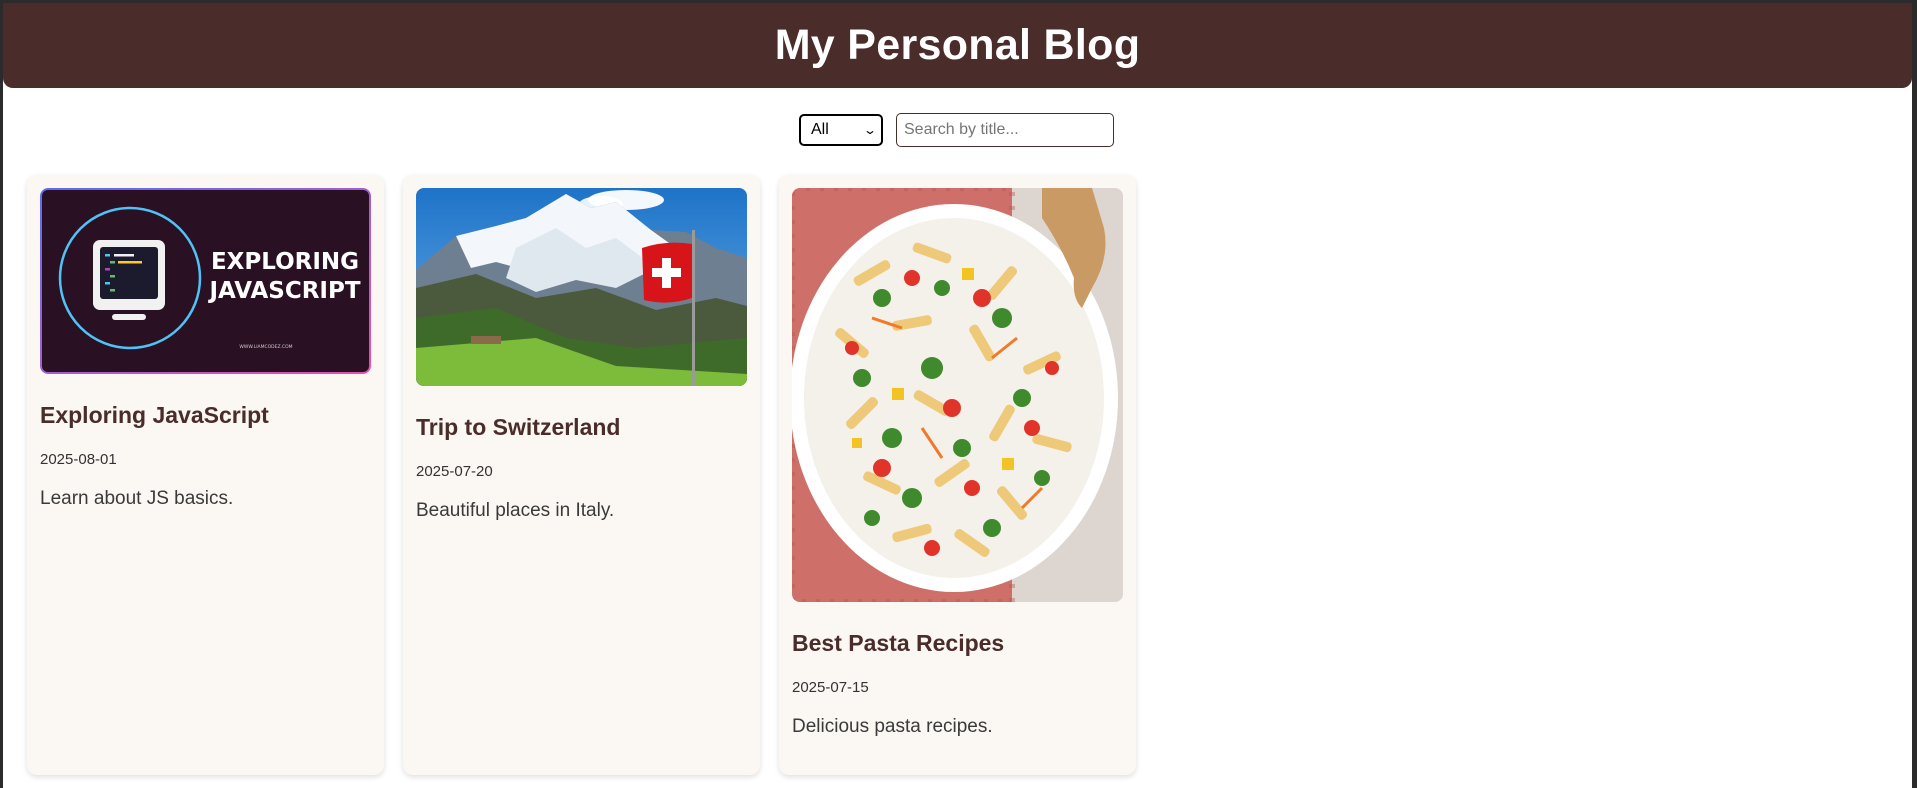 The height and width of the screenshot is (788, 1917). I want to click on post-image-switzerland, so click(581, 287).